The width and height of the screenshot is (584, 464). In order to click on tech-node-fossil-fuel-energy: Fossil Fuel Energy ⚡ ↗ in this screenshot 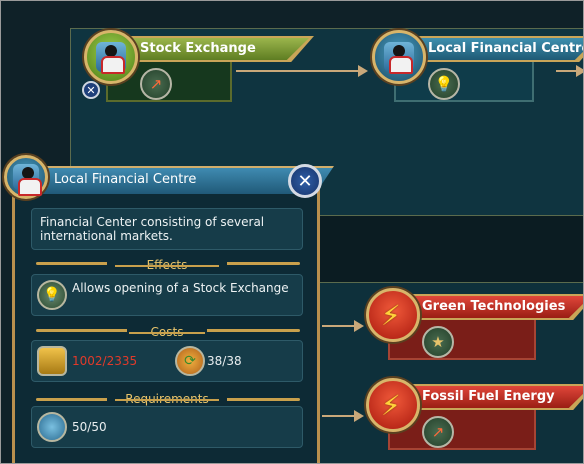, I will do `click(475, 418)`.